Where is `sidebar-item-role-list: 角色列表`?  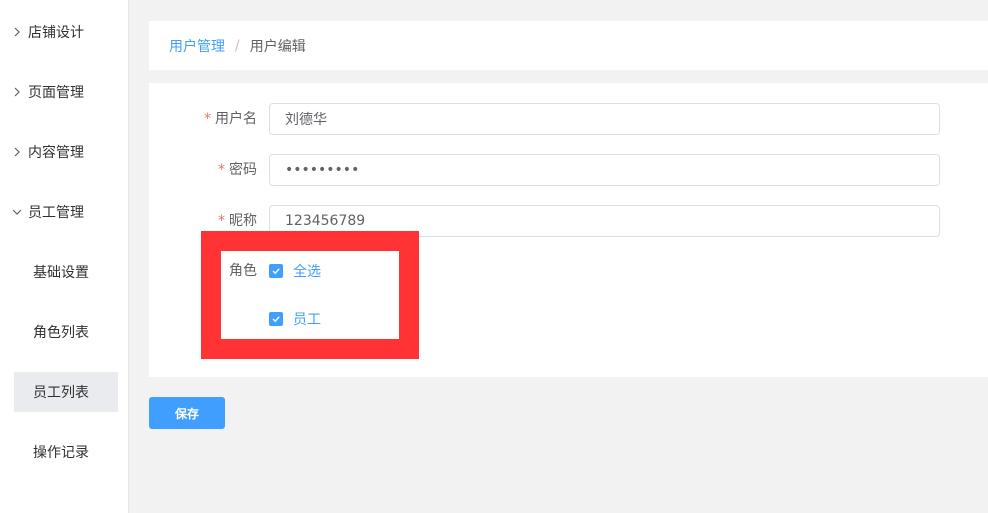 sidebar-item-role-list: 角色列表 is located at coordinates (66, 332).